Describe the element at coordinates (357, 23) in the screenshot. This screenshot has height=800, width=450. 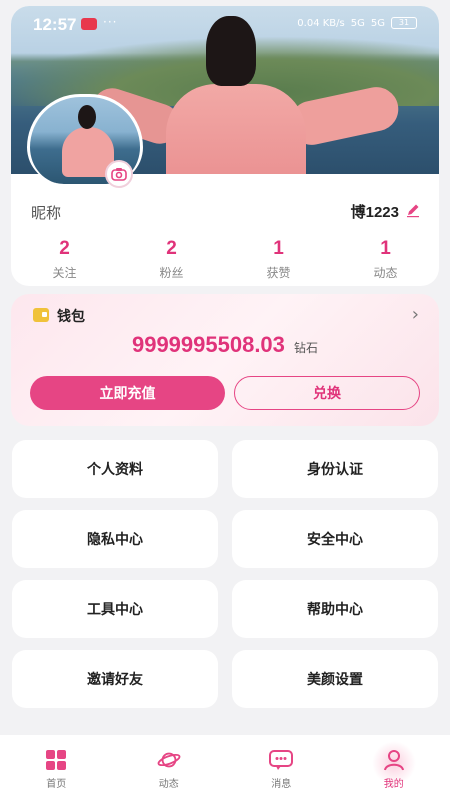
I see `signal-a: 5G` at that location.